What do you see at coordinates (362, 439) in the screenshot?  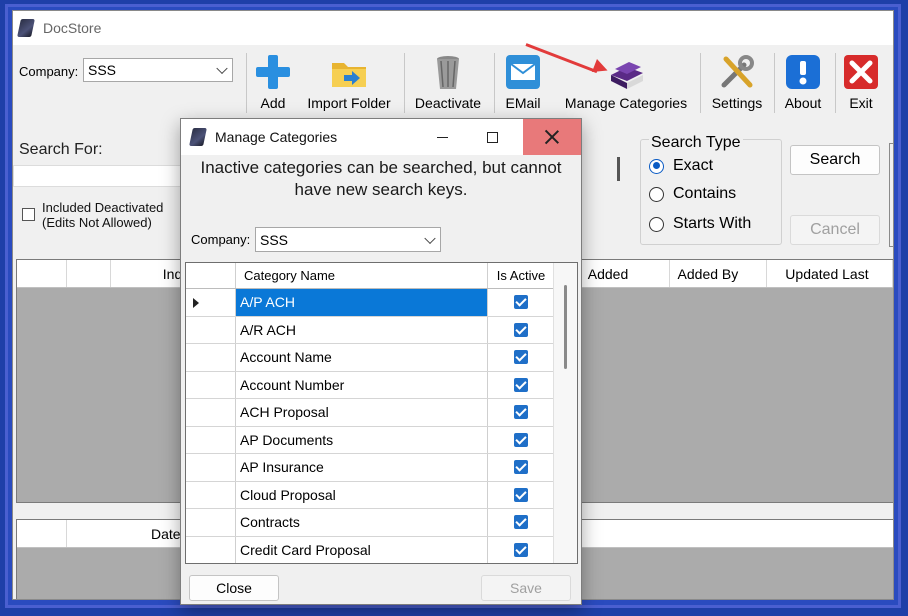 I see `category-name-cell: AP Documents` at bounding box center [362, 439].